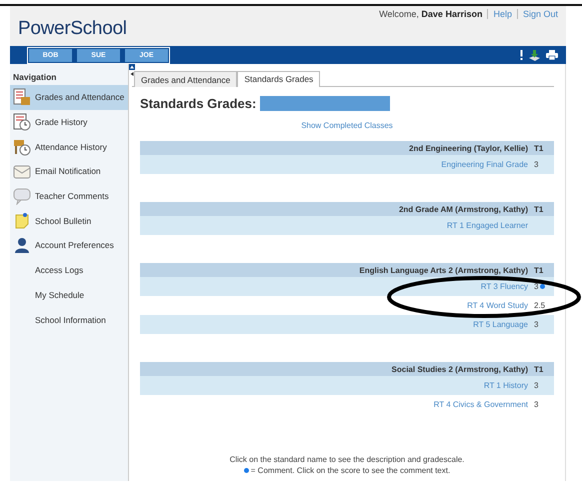  I want to click on footer-text: = Comment. Click on the score to see the comment text., so click(350, 470).